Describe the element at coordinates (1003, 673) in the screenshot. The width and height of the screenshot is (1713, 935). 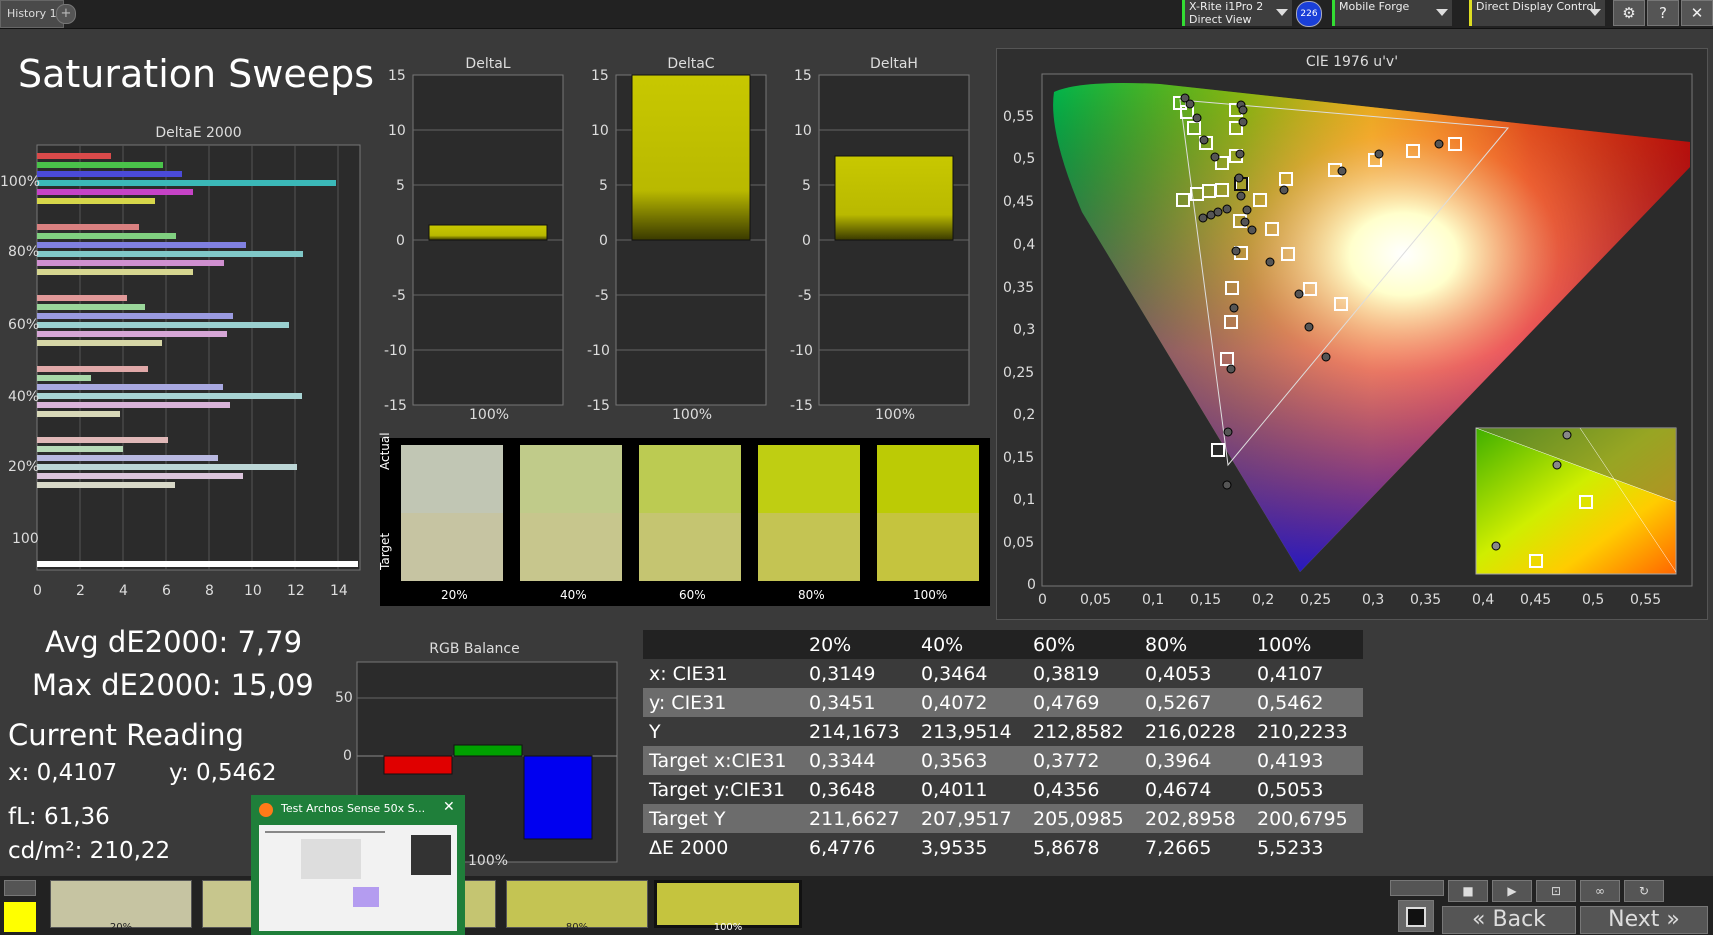
I see `table-row: x: CIE31 0,3149 0,3464 0,3819 0,4053 0,4107` at that location.